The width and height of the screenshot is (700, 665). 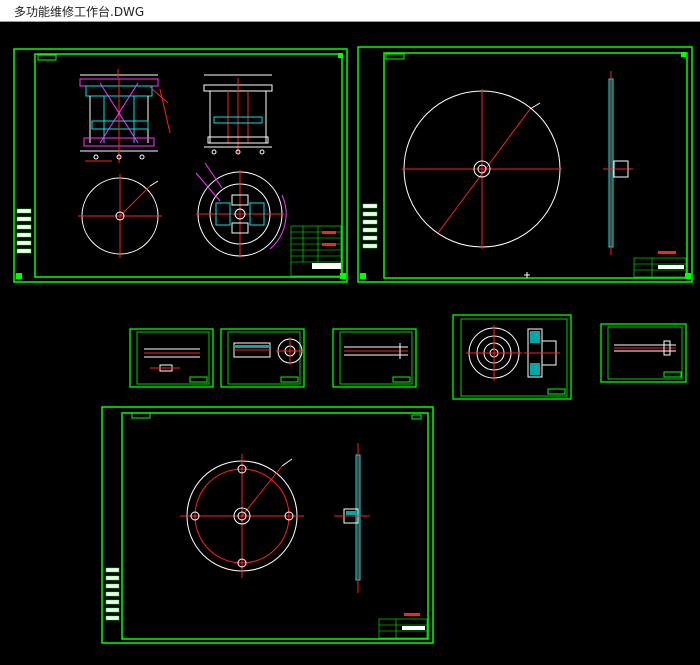 What do you see at coordinates (643, 353) in the screenshot?
I see `sheet-small-e` at bounding box center [643, 353].